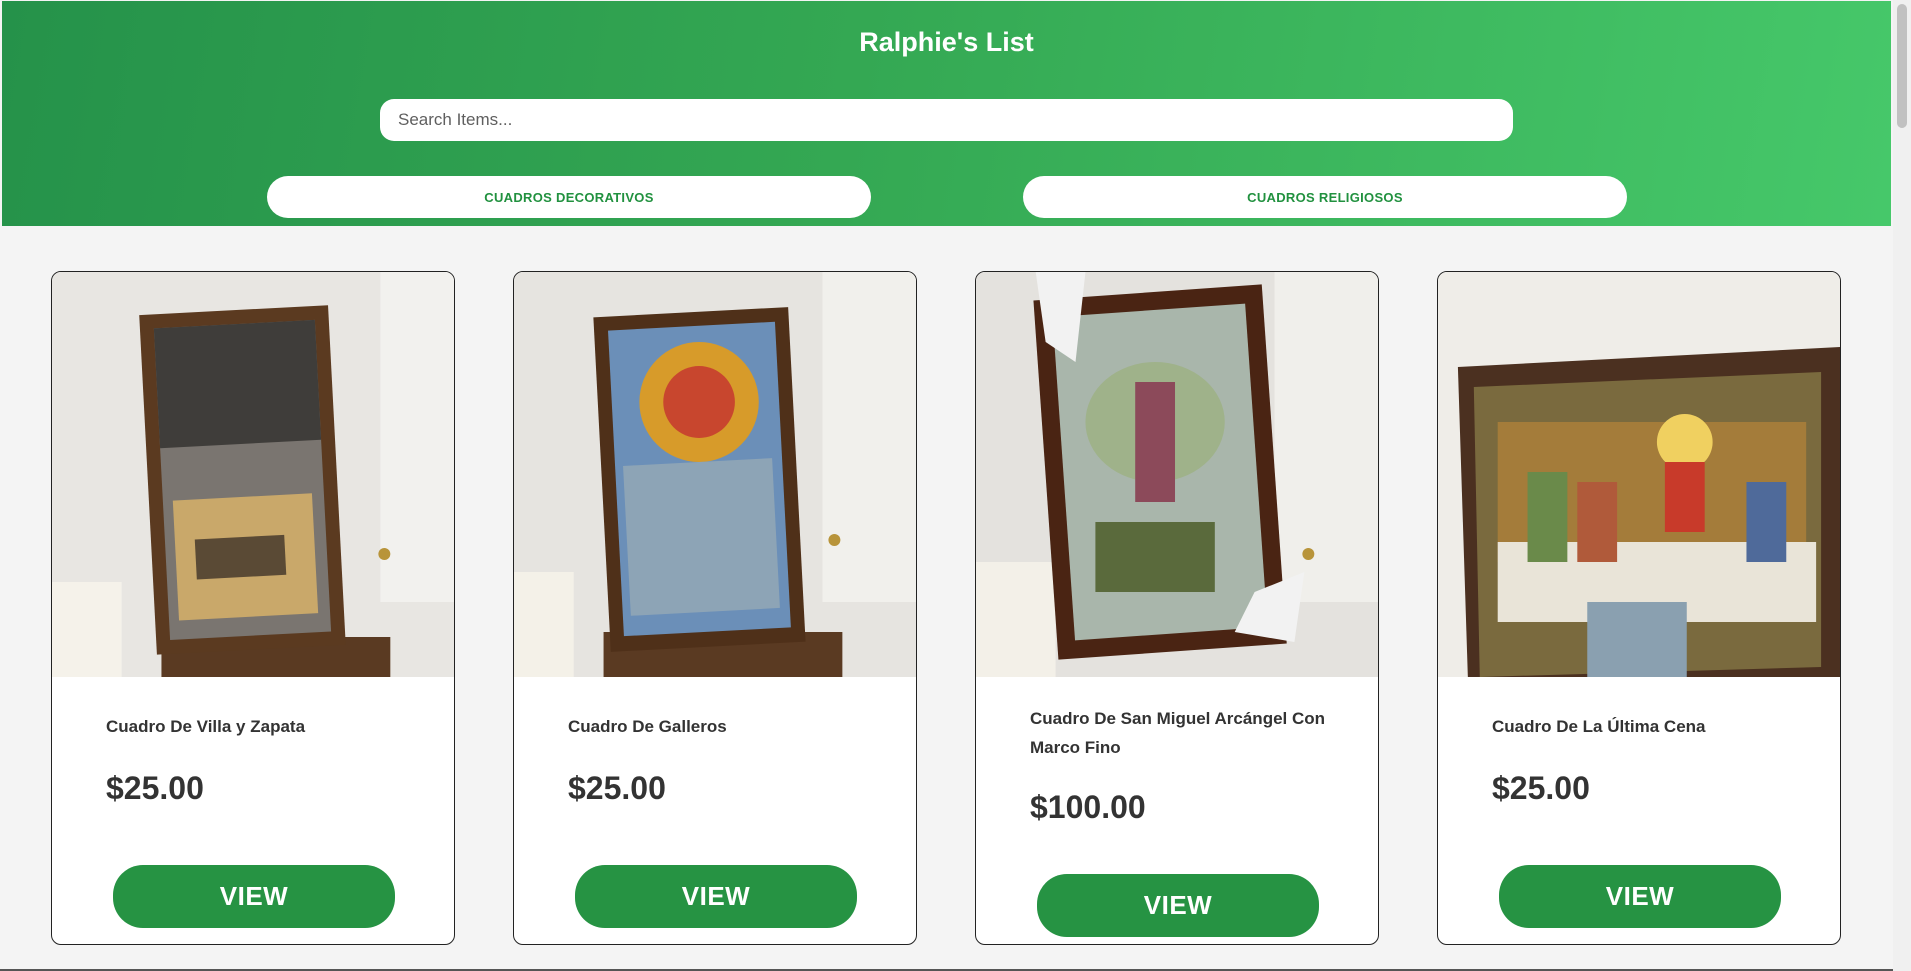  Describe the element at coordinates (742, 726) in the screenshot. I see `product-name: Cuadro De Galleros` at that location.